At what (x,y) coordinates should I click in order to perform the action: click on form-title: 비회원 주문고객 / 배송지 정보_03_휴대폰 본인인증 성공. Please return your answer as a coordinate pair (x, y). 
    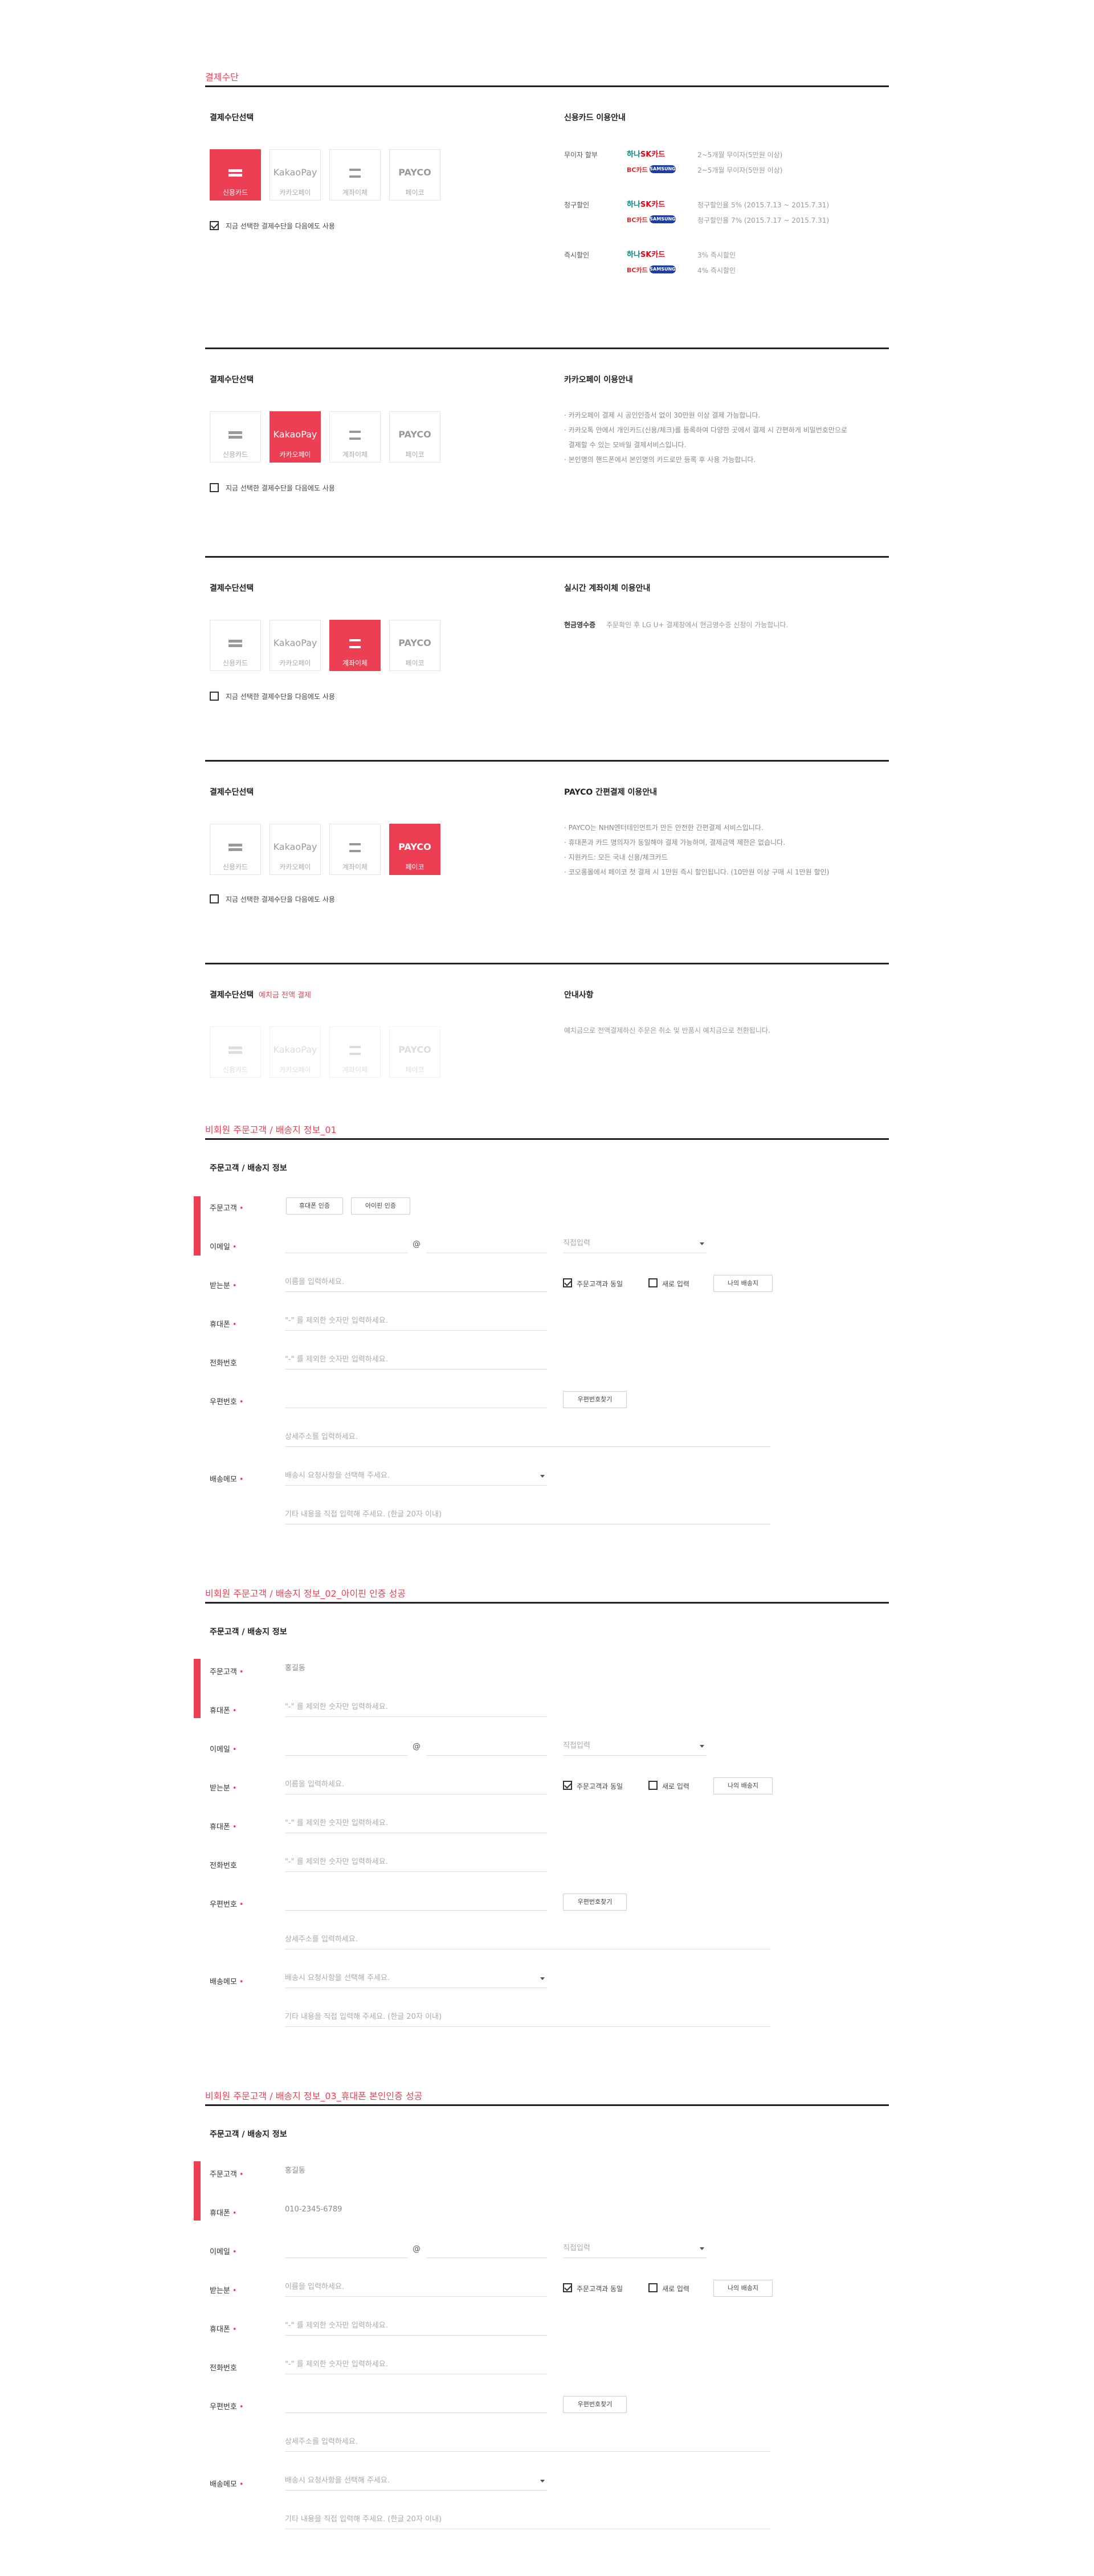
    Looking at the image, I should click on (314, 2096).